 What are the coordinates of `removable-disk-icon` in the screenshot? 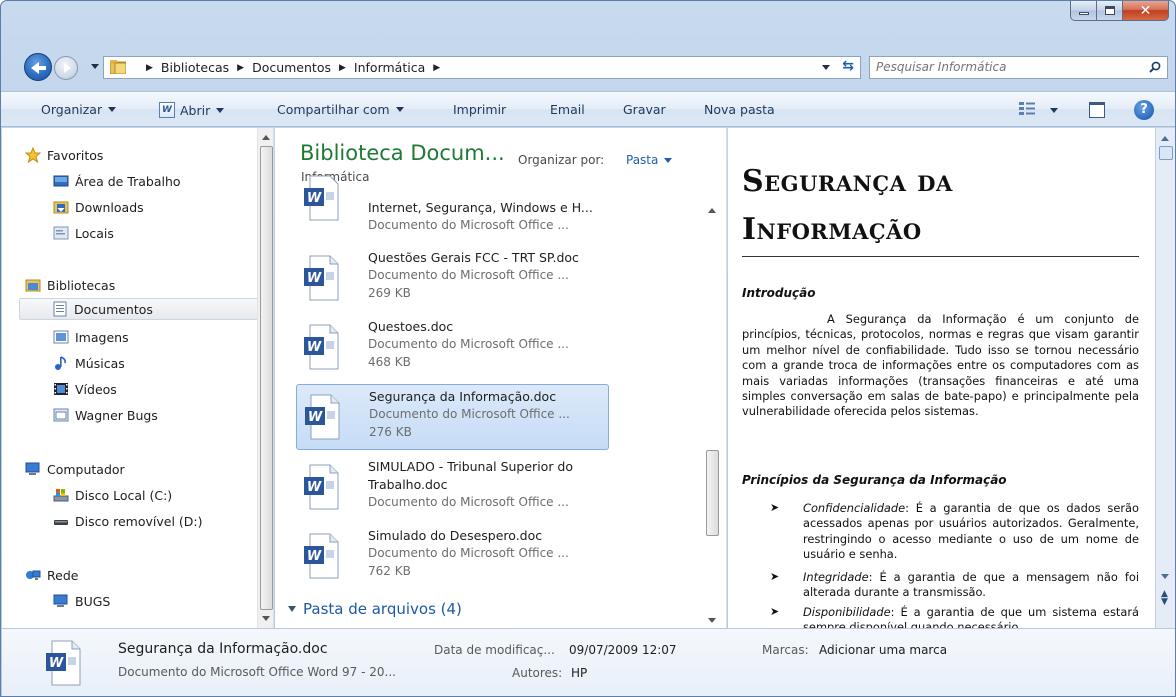 It's located at (61, 521).